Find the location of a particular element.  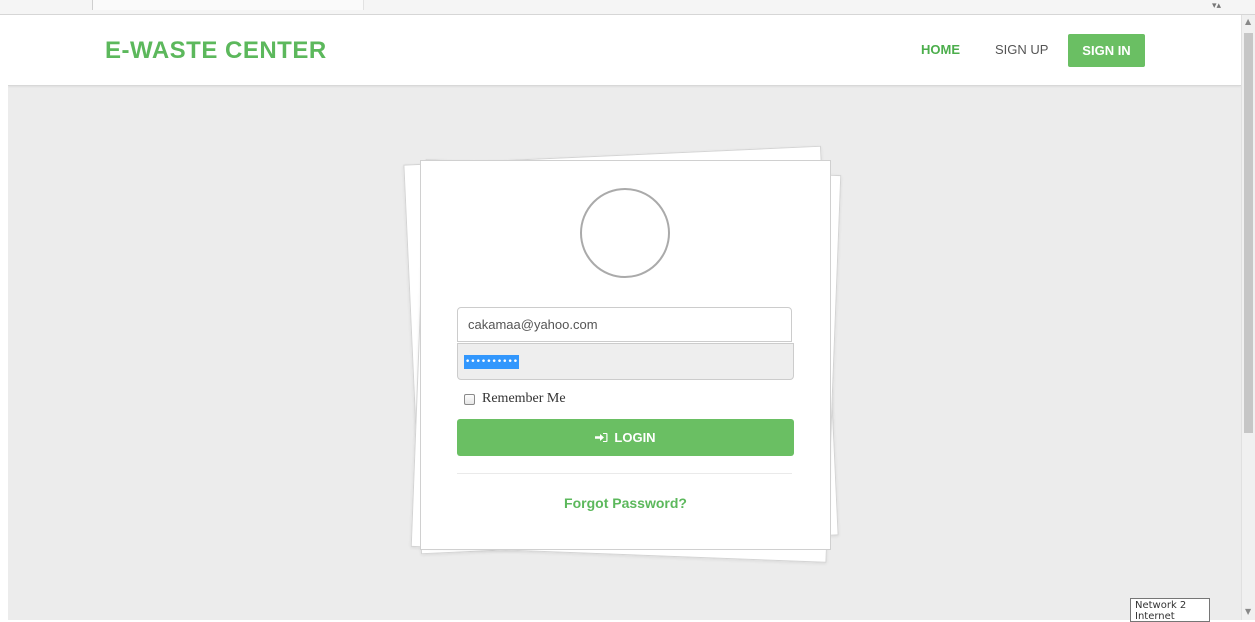

password-masked-text: •••••••••• is located at coordinates (492, 361).